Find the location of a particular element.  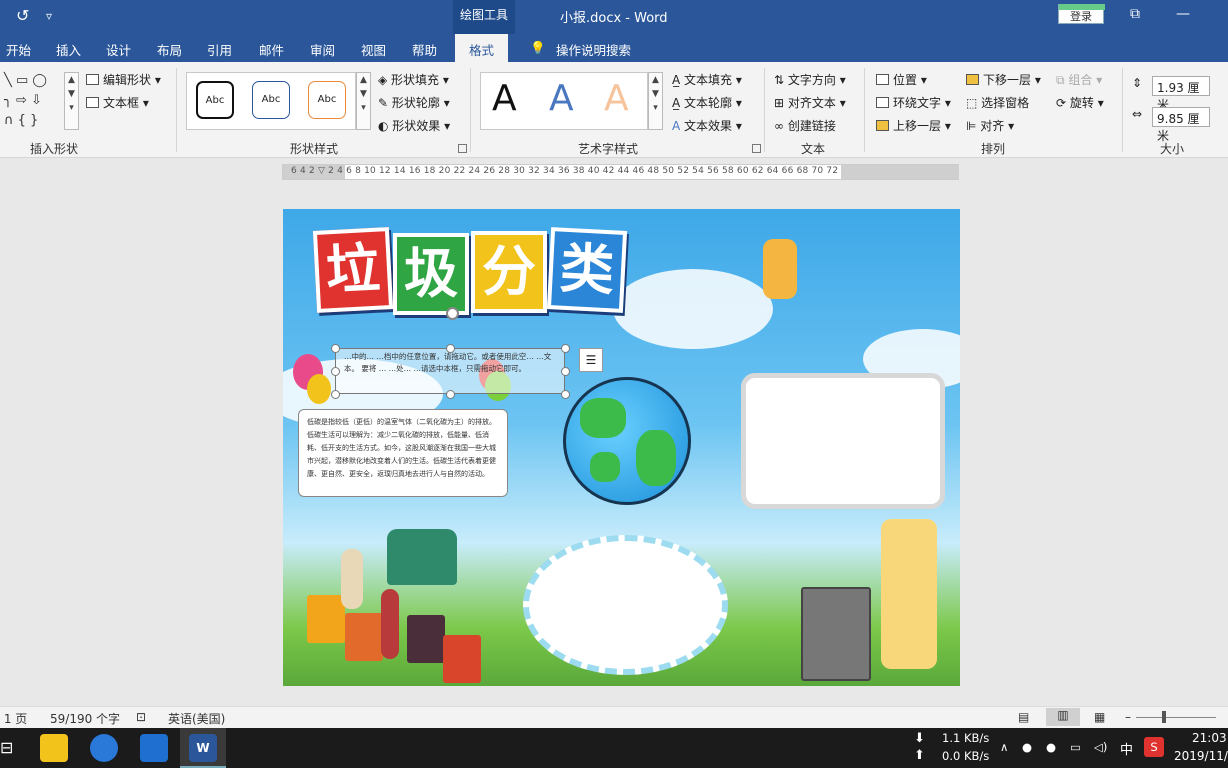

proofing-icon: ⊡ is located at coordinates (141, 717).